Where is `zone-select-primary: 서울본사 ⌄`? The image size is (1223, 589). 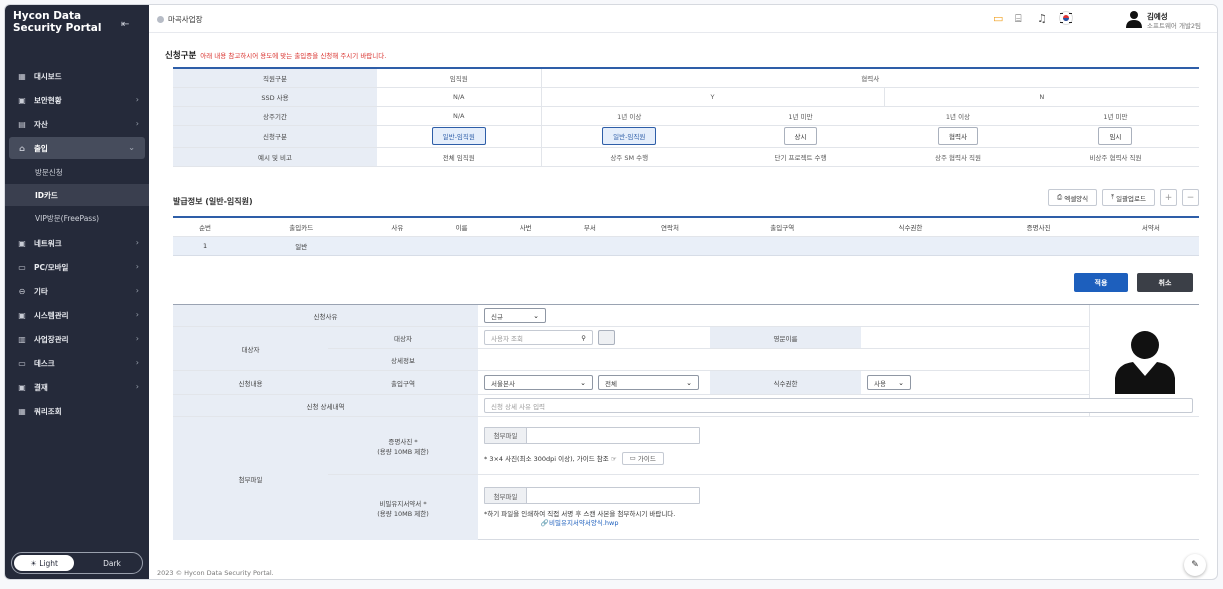 zone-select-primary: 서울본사 ⌄ is located at coordinates (538, 382).